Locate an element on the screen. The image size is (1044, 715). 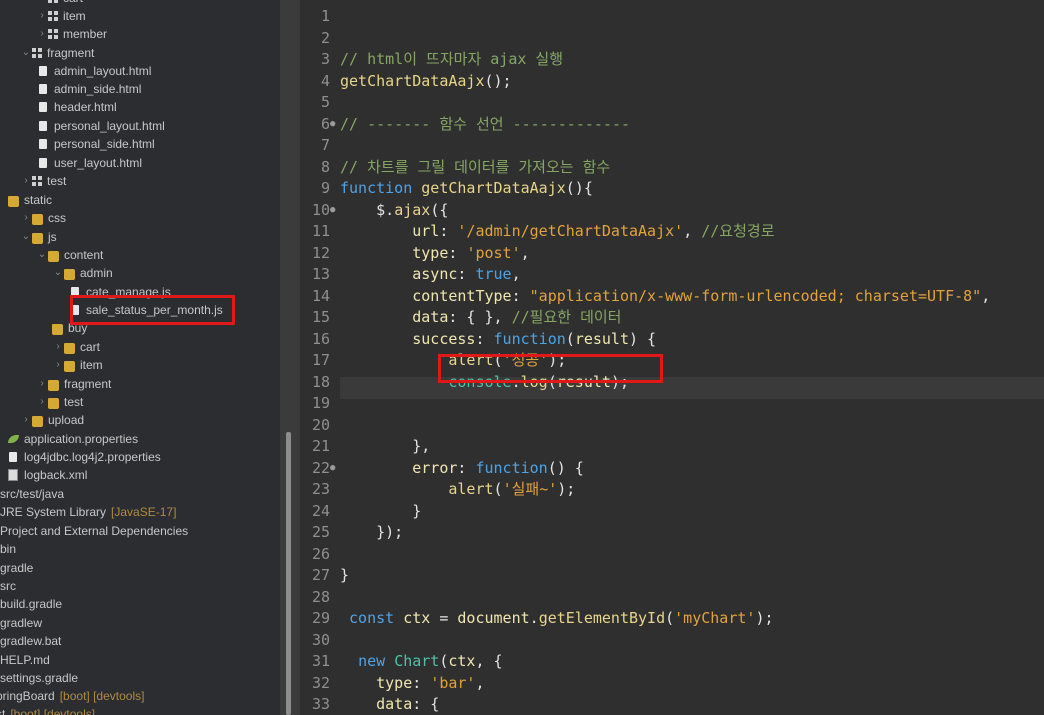
code-line: 12 type: 'post', is located at coordinates (672, 254).